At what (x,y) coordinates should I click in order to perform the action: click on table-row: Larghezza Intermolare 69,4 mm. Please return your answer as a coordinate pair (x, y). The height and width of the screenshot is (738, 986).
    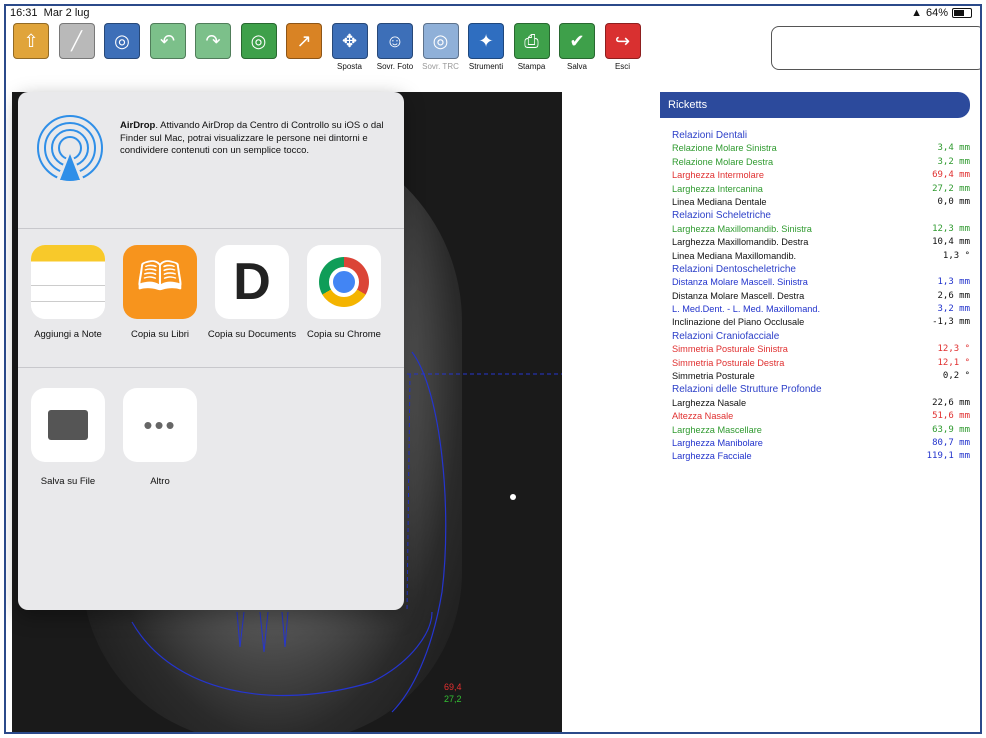
    Looking at the image, I should click on (815, 176).